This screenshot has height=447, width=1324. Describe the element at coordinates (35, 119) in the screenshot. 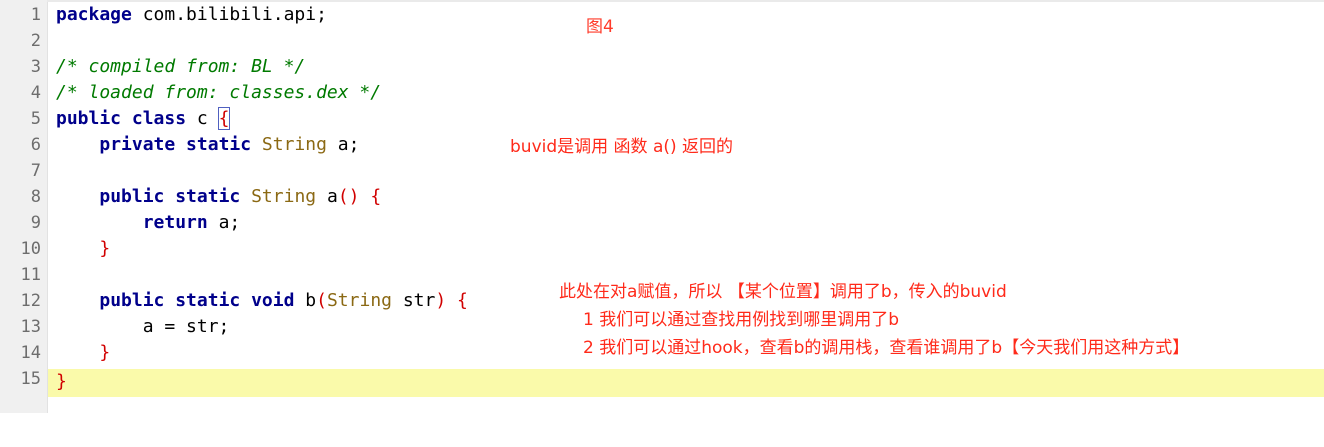

I see `line-number: 5` at that location.